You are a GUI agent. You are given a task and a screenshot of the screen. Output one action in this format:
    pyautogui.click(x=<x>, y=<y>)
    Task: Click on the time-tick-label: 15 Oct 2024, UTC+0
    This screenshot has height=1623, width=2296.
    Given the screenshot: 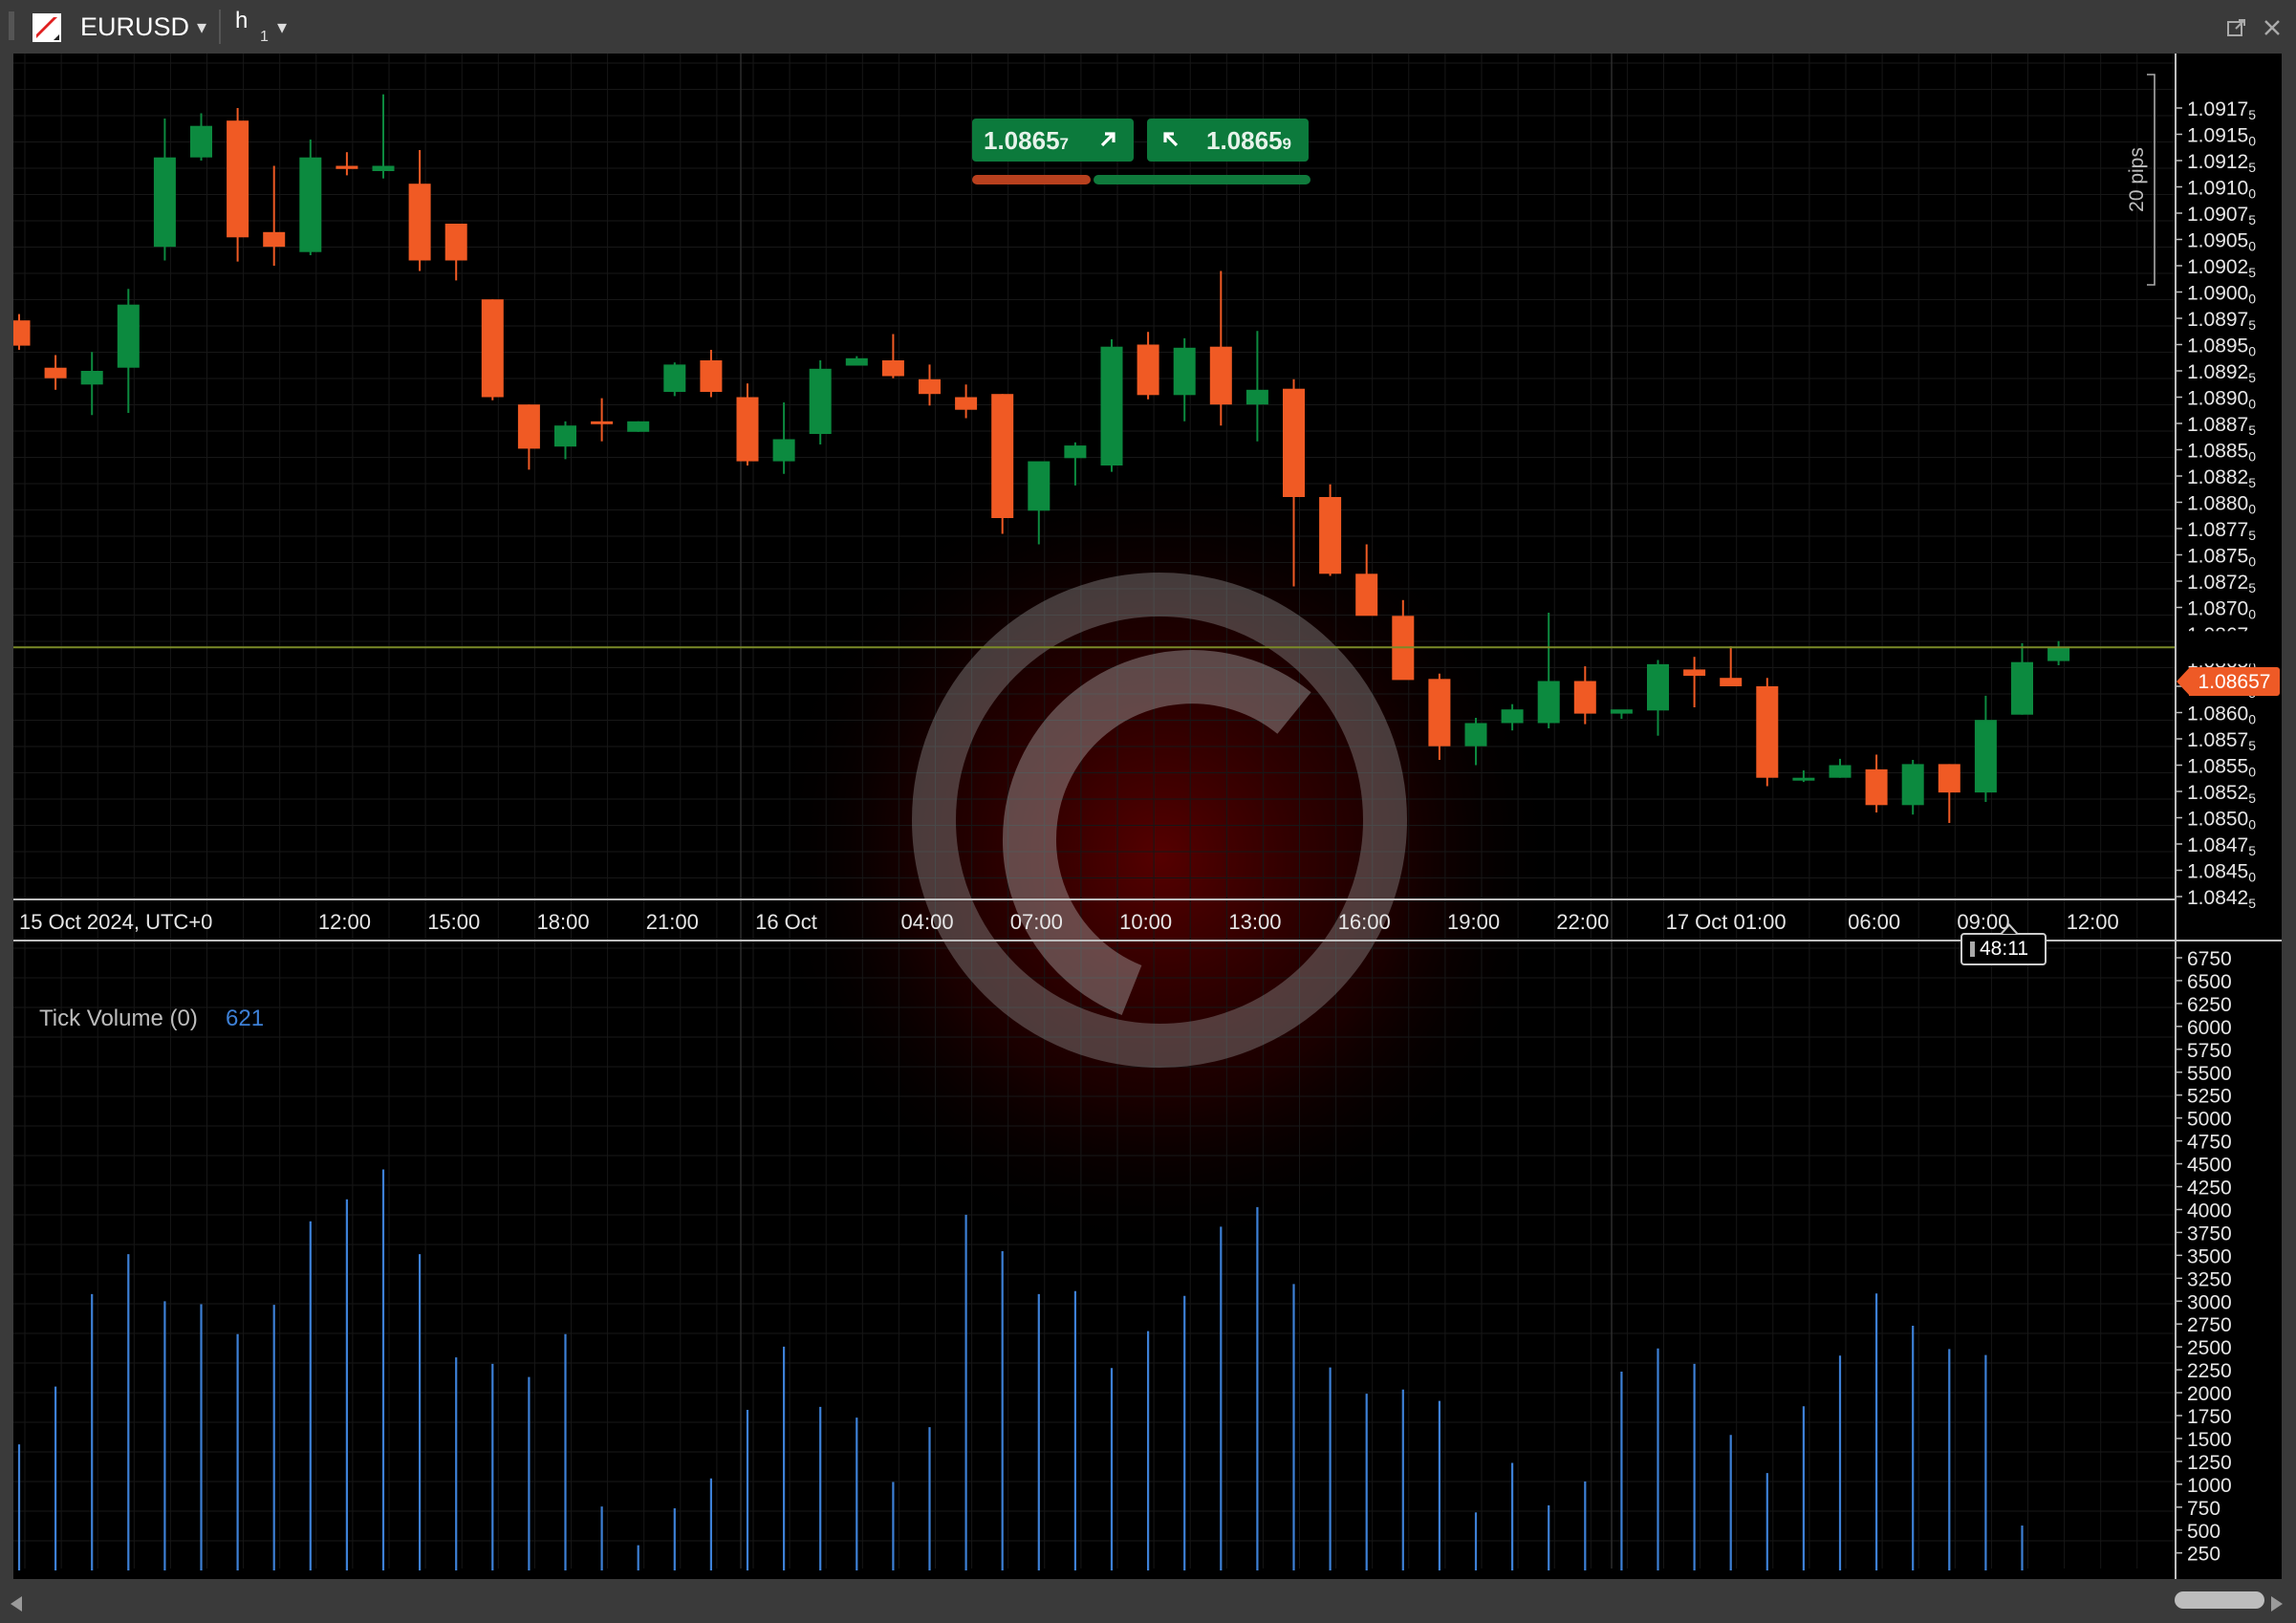 What is the action you would take?
    pyautogui.click(x=115, y=922)
    